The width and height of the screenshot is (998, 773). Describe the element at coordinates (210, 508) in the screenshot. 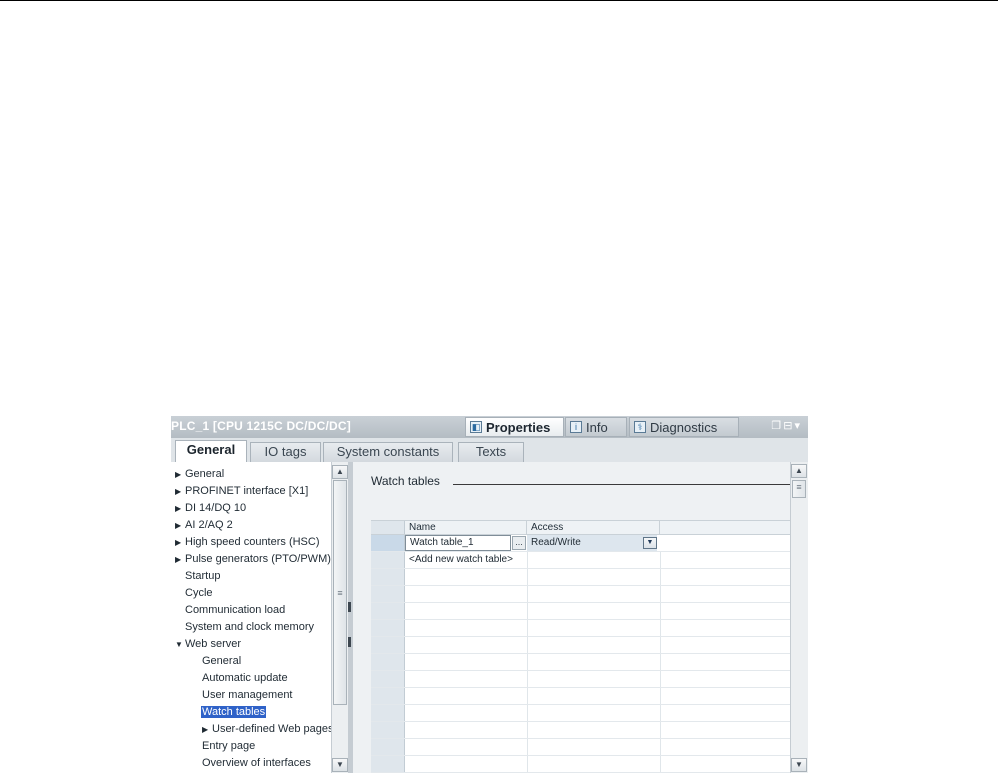

I see `tree-item-di-dq: ▶ DI 14/DQ 10` at that location.